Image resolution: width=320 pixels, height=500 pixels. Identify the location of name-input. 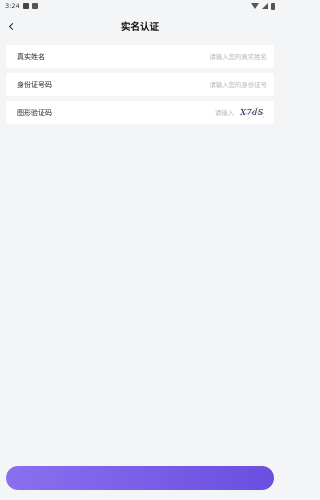
(177, 56).